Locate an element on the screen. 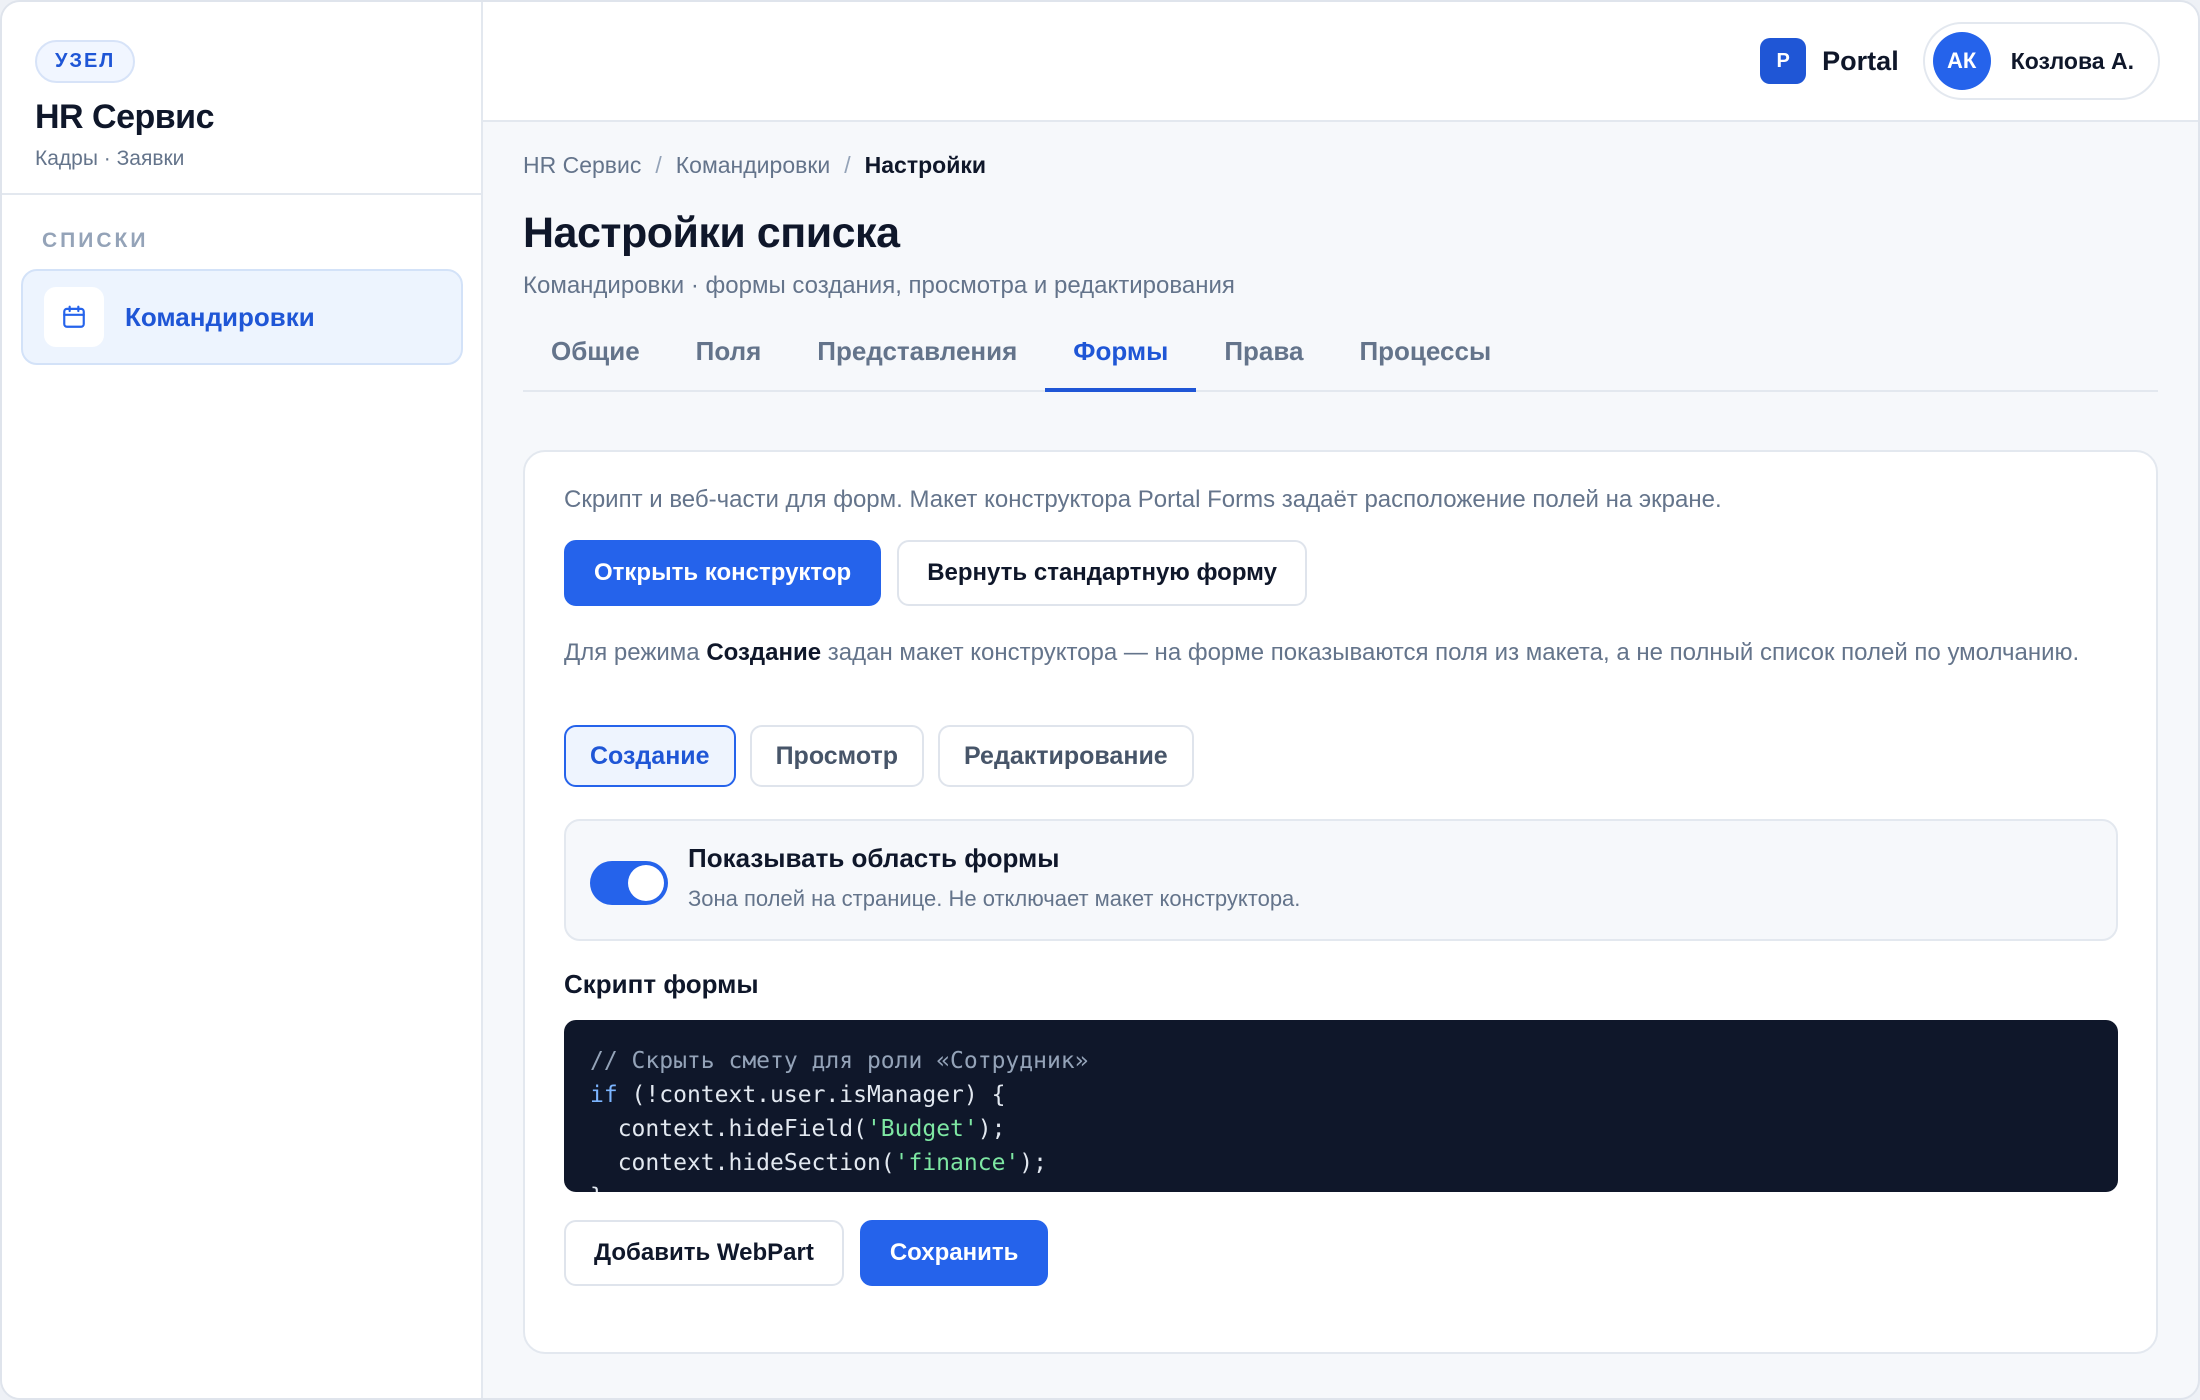 This screenshot has width=2200, height=1400. mode-create-button: Создание is located at coordinates (650, 756).